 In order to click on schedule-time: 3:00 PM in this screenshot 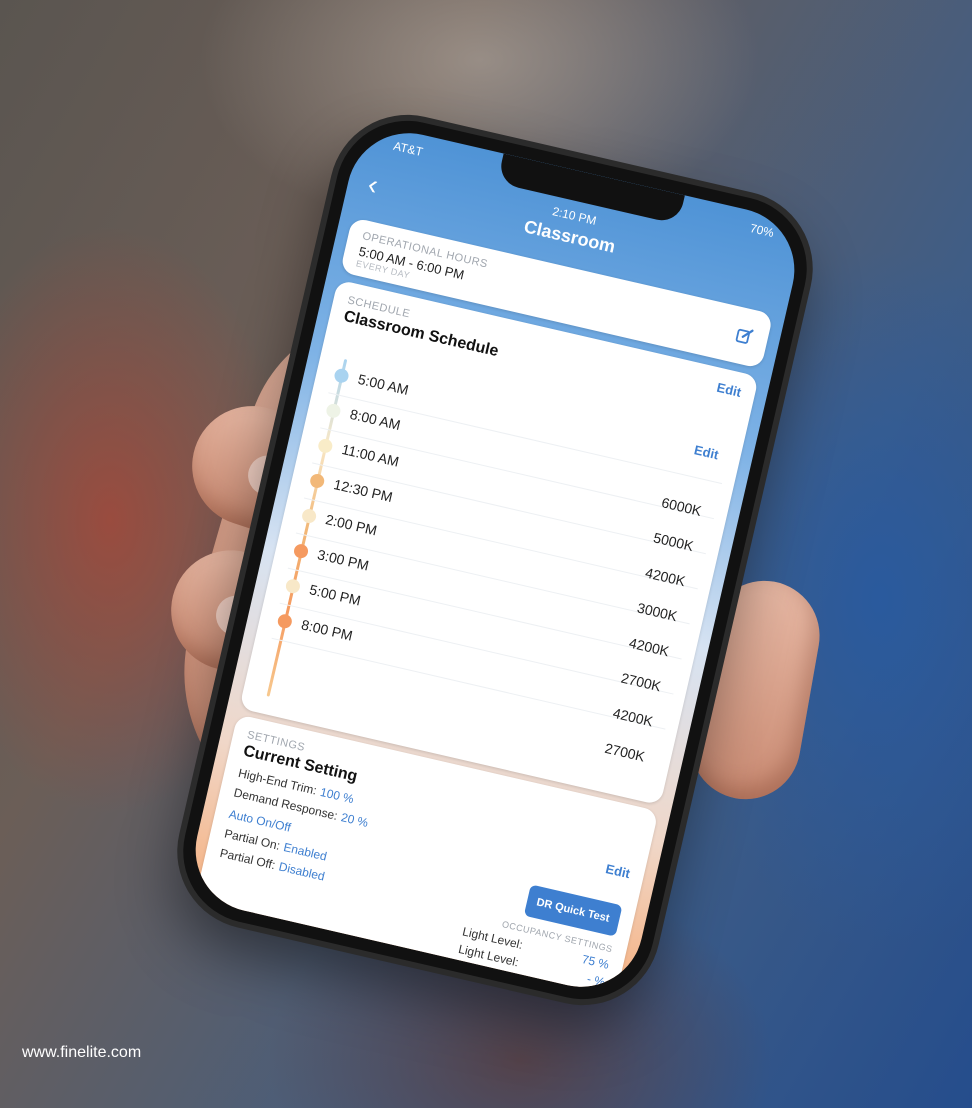, I will do `click(343, 560)`.